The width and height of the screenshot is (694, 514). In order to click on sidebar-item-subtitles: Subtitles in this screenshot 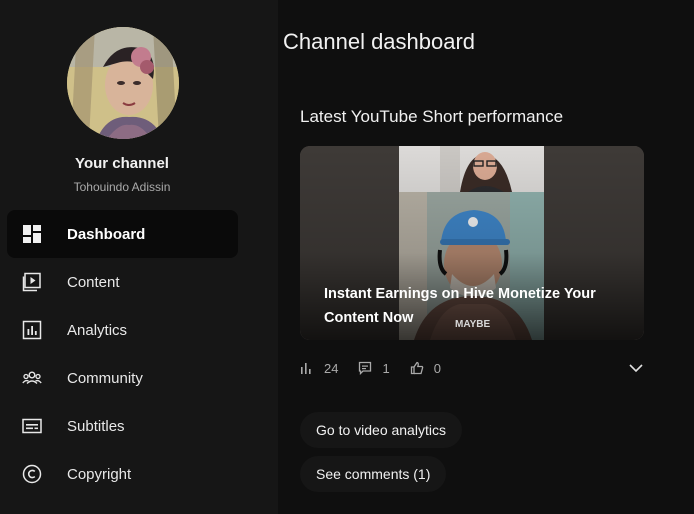, I will do `click(122, 426)`.